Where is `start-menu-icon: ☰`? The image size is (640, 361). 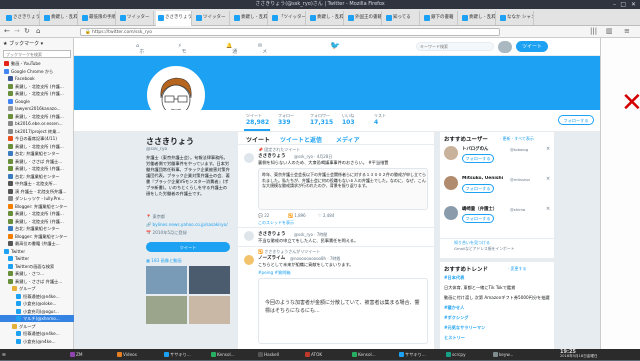 start-menu-icon: ☰ is located at coordinates (7, 354).